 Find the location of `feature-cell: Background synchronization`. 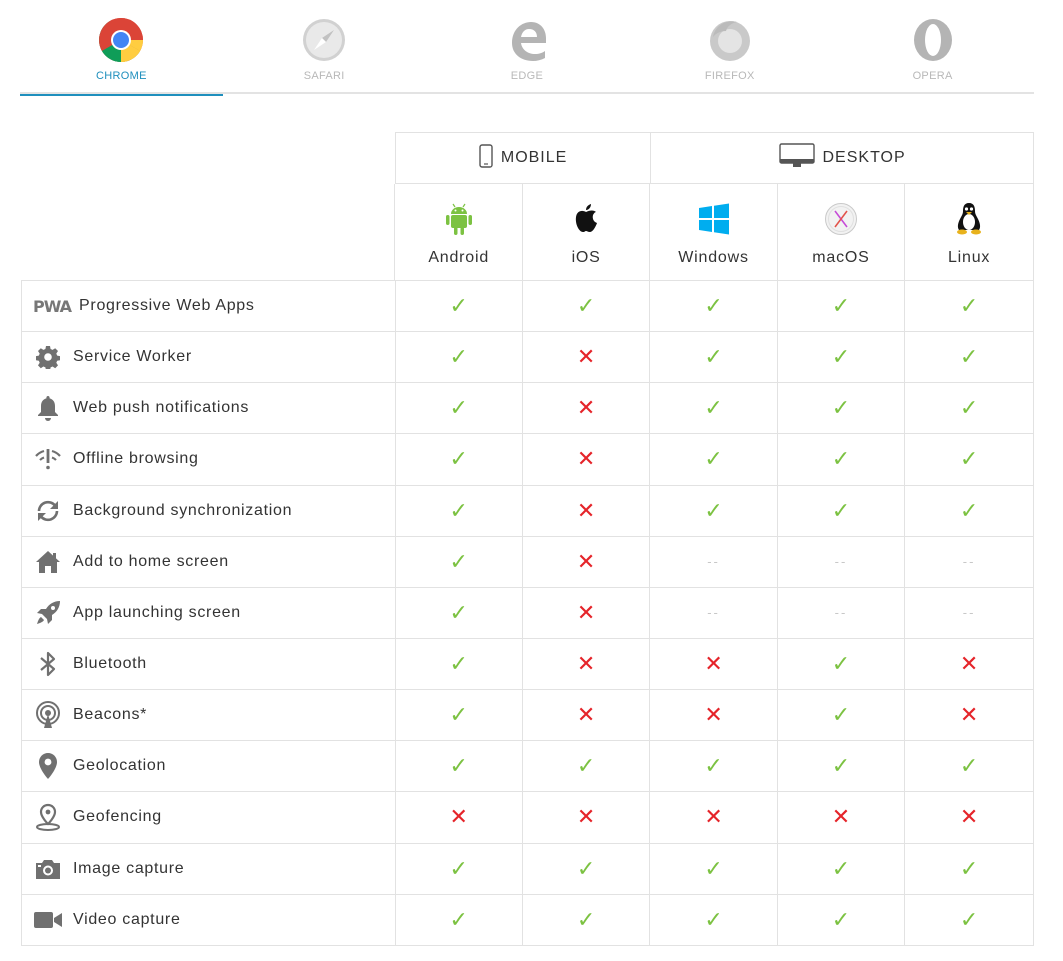

feature-cell: Background synchronization is located at coordinates (208, 511).